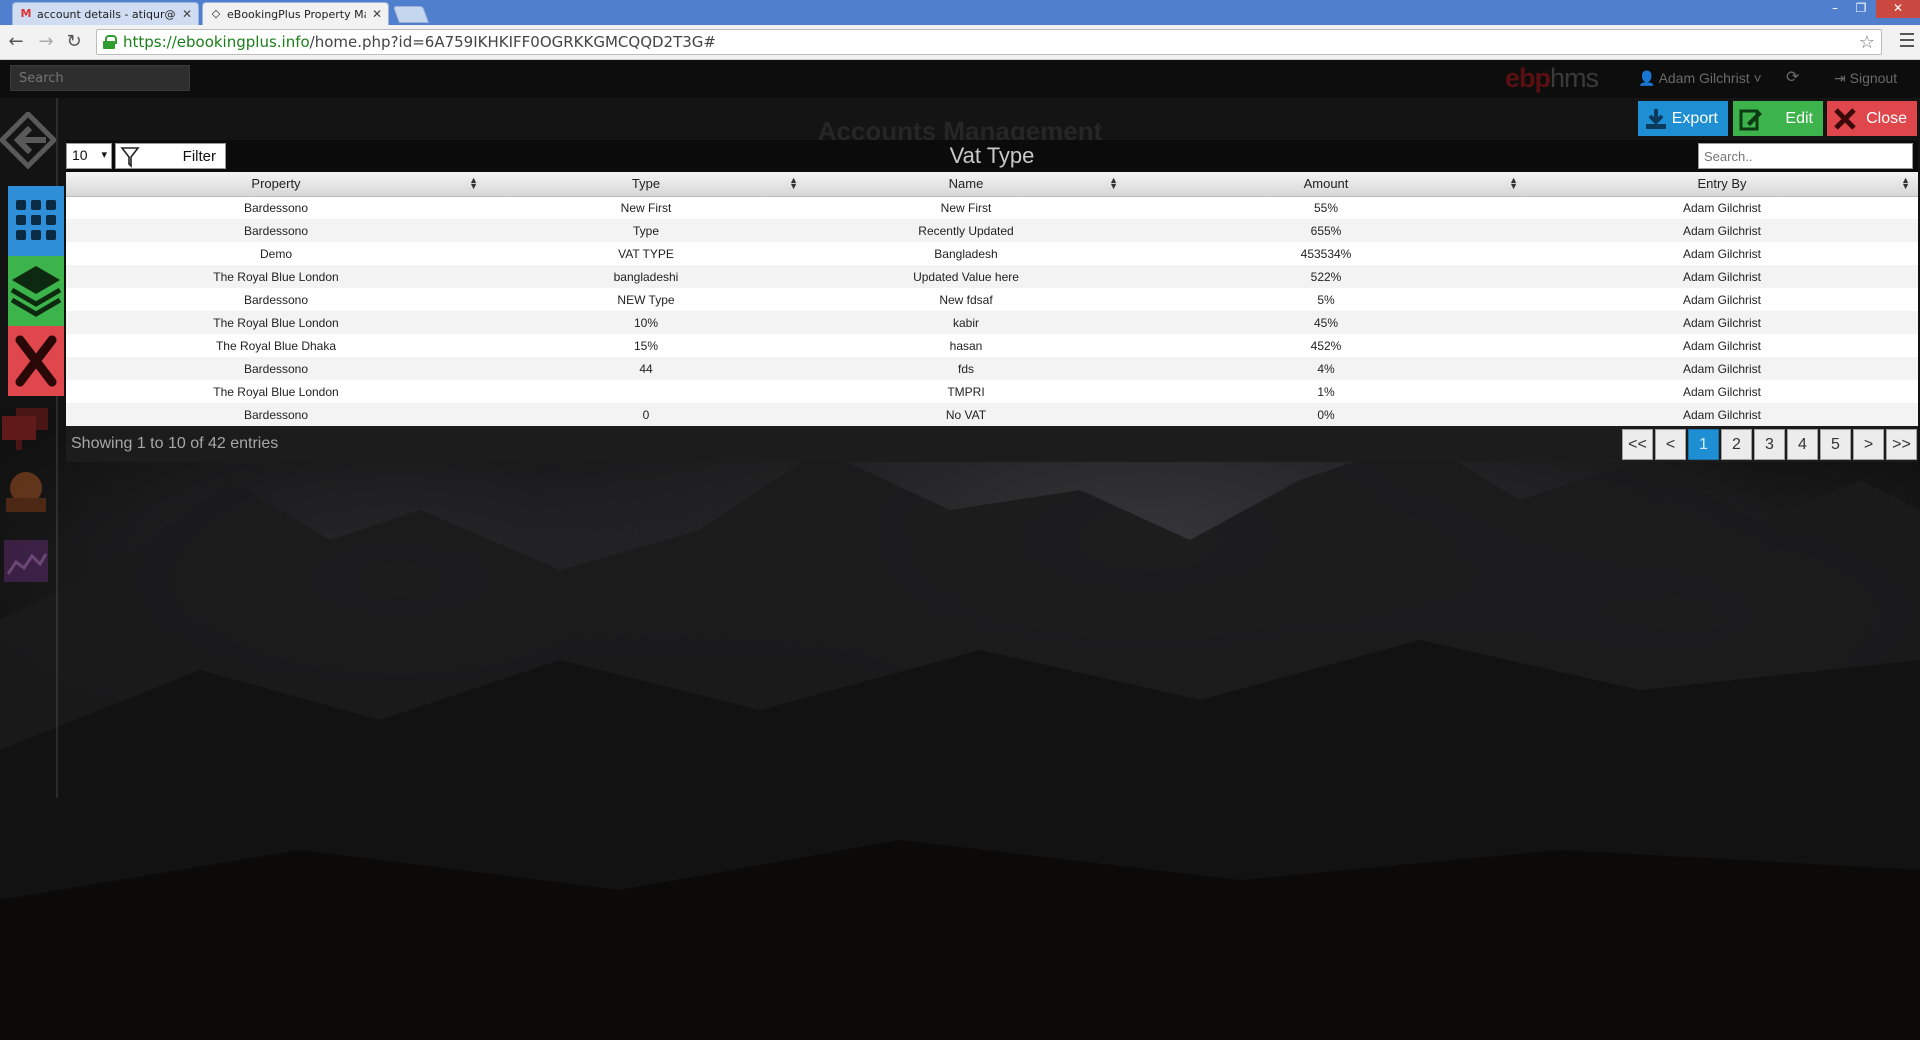 Image resolution: width=1920 pixels, height=1040 pixels. I want to click on table-row: Bardessono 0 No VAT 0% Adam Gilchrist, so click(992, 414).